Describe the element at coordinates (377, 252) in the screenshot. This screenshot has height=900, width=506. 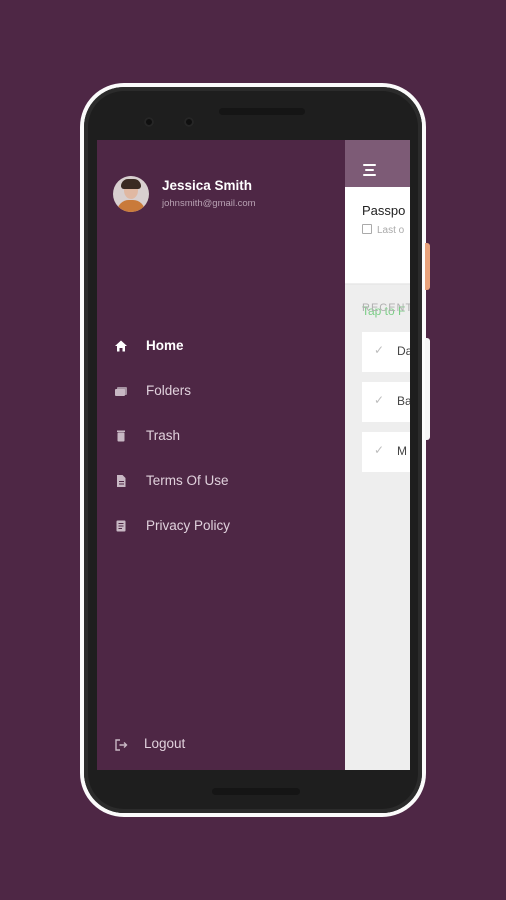
I see `document-card: Passpo Last o Tap to F` at that location.